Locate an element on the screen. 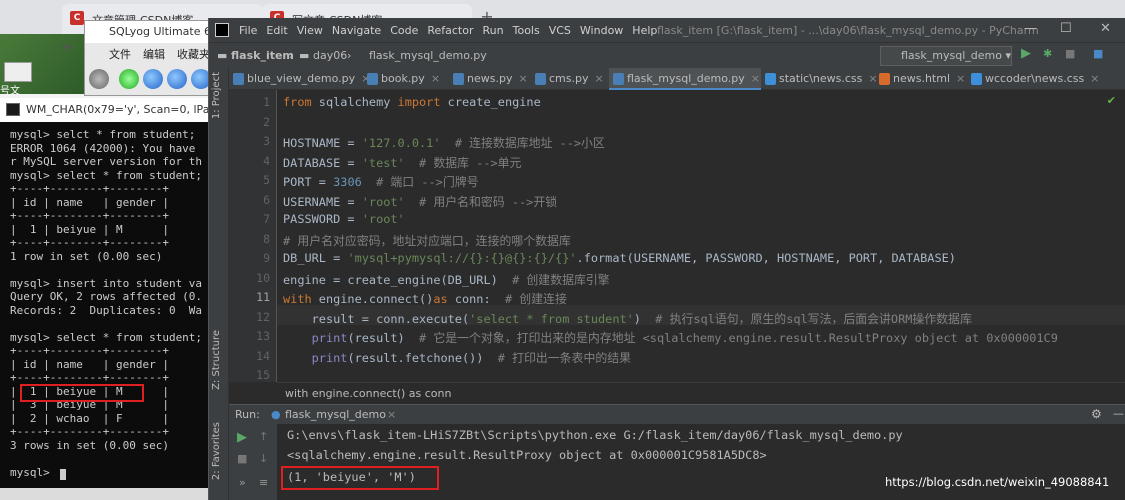  line-number: 1 is located at coordinates (266, 102).